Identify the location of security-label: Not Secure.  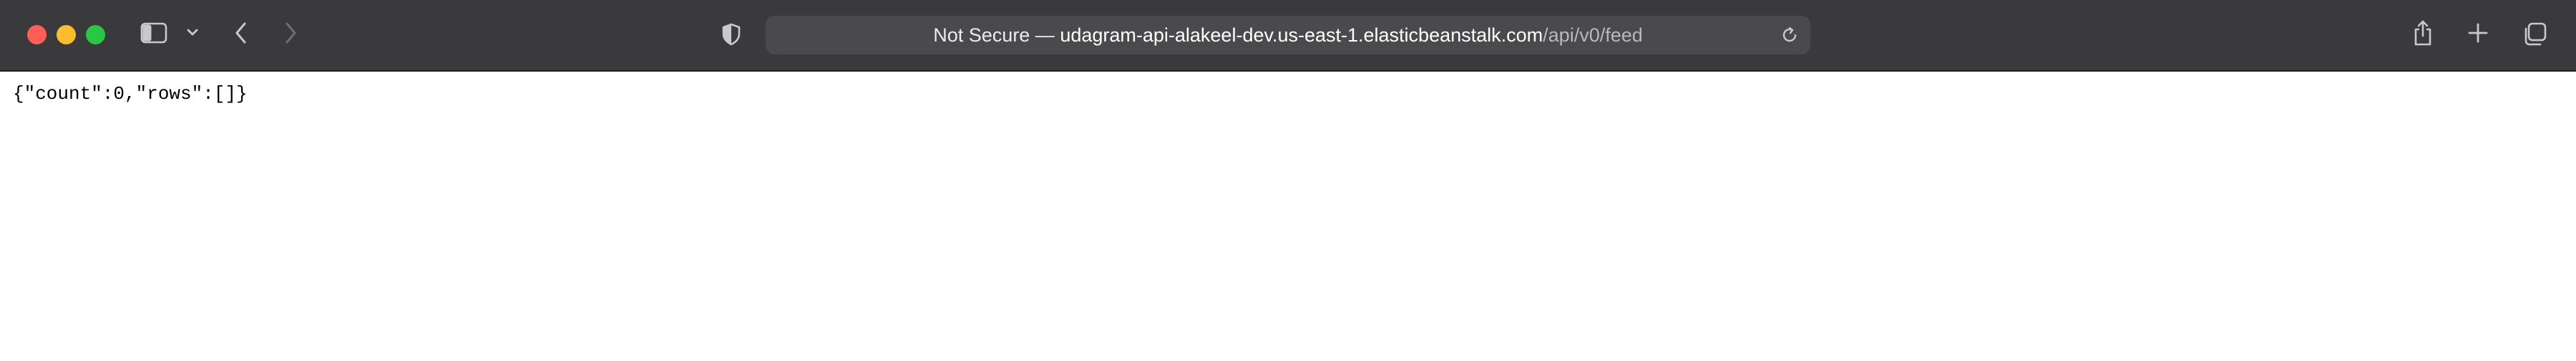
(981, 35).